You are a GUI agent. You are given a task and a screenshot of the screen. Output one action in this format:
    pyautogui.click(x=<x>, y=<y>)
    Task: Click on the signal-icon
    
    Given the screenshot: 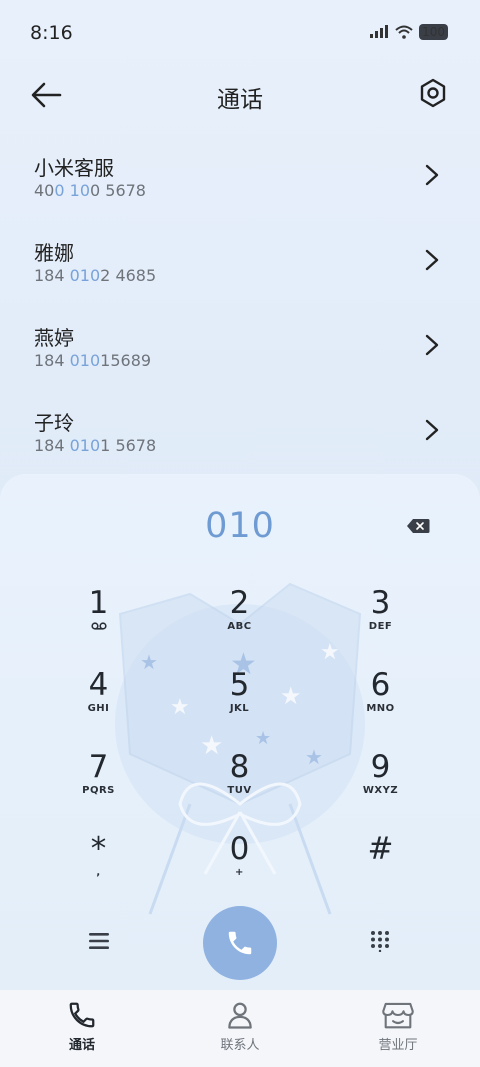 What is the action you would take?
    pyautogui.click(x=379, y=31)
    